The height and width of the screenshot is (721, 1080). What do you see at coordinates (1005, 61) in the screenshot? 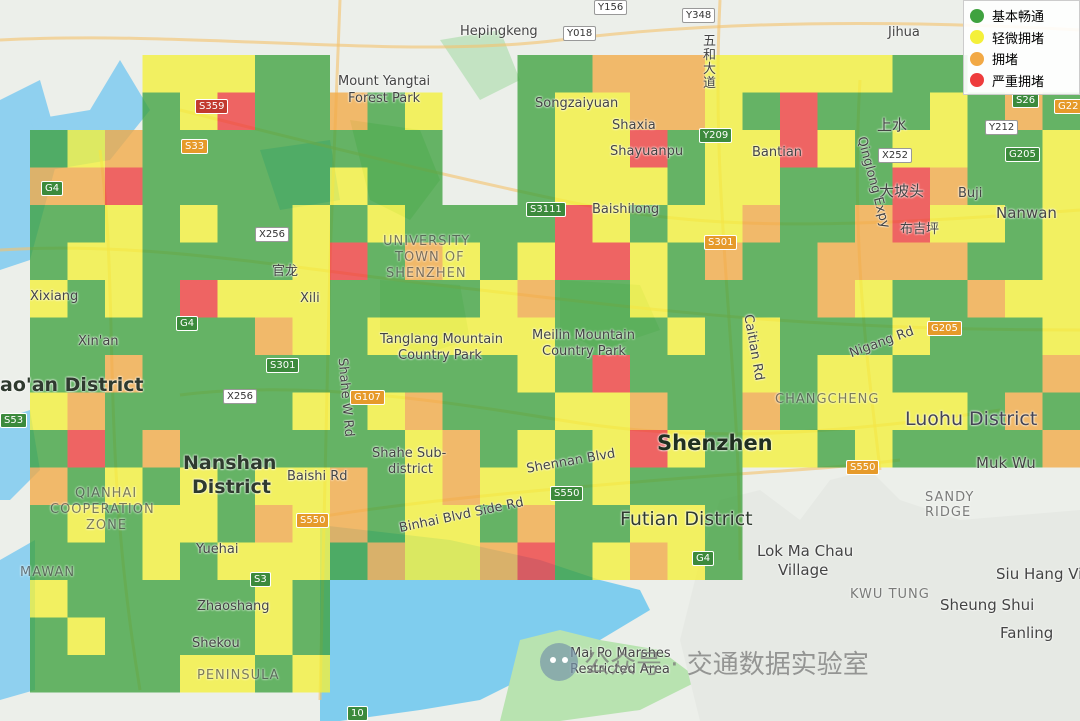
I see `legend-label: 拥堵` at bounding box center [1005, 61].